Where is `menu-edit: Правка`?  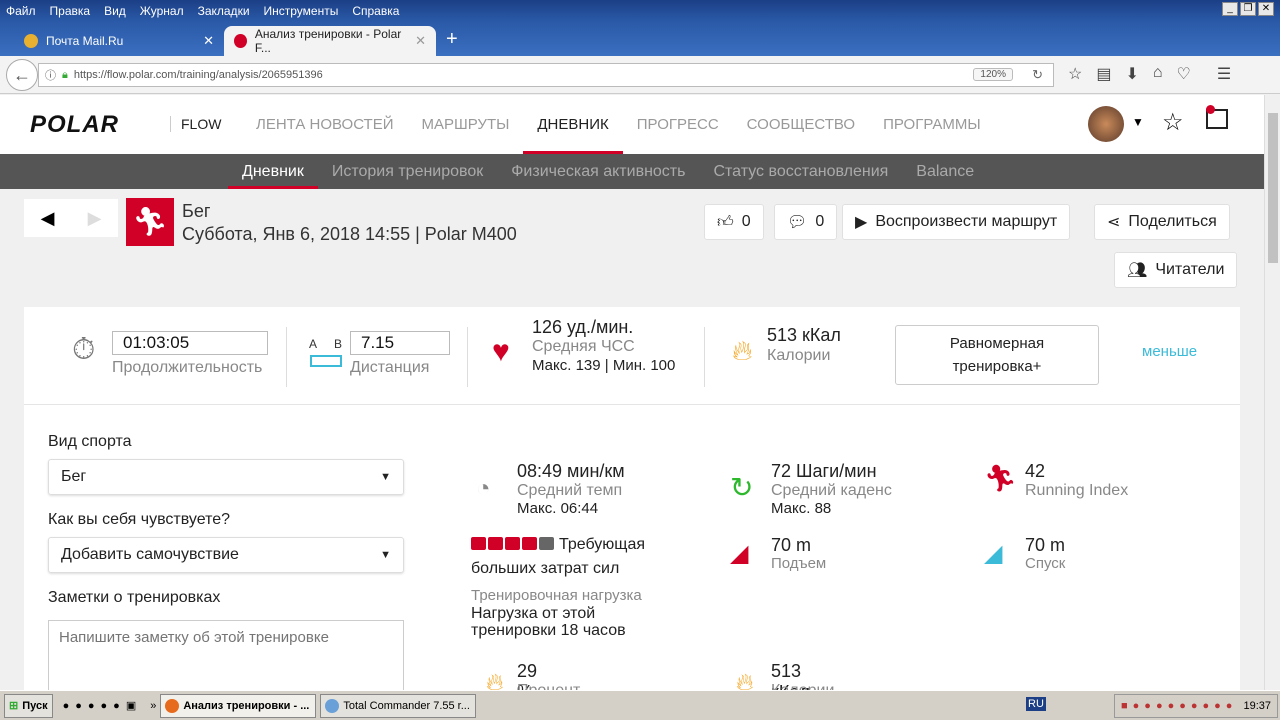
menu-edit: Правка is located at coordinates (70, 11).